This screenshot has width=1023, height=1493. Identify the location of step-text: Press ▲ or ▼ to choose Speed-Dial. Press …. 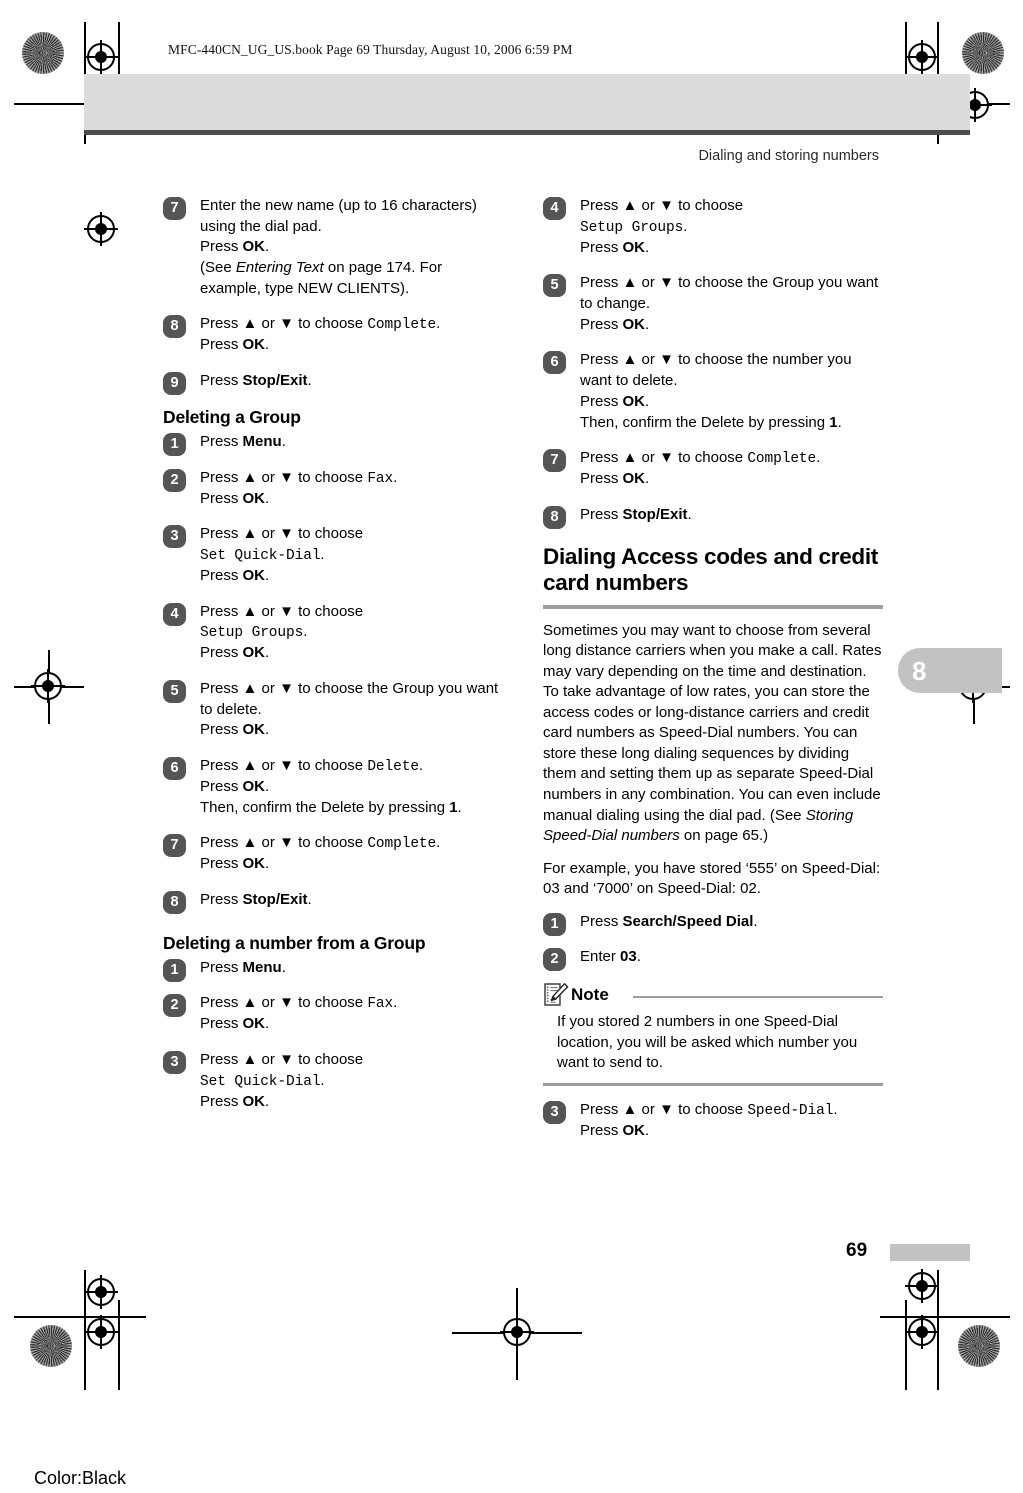
(731, 1121).